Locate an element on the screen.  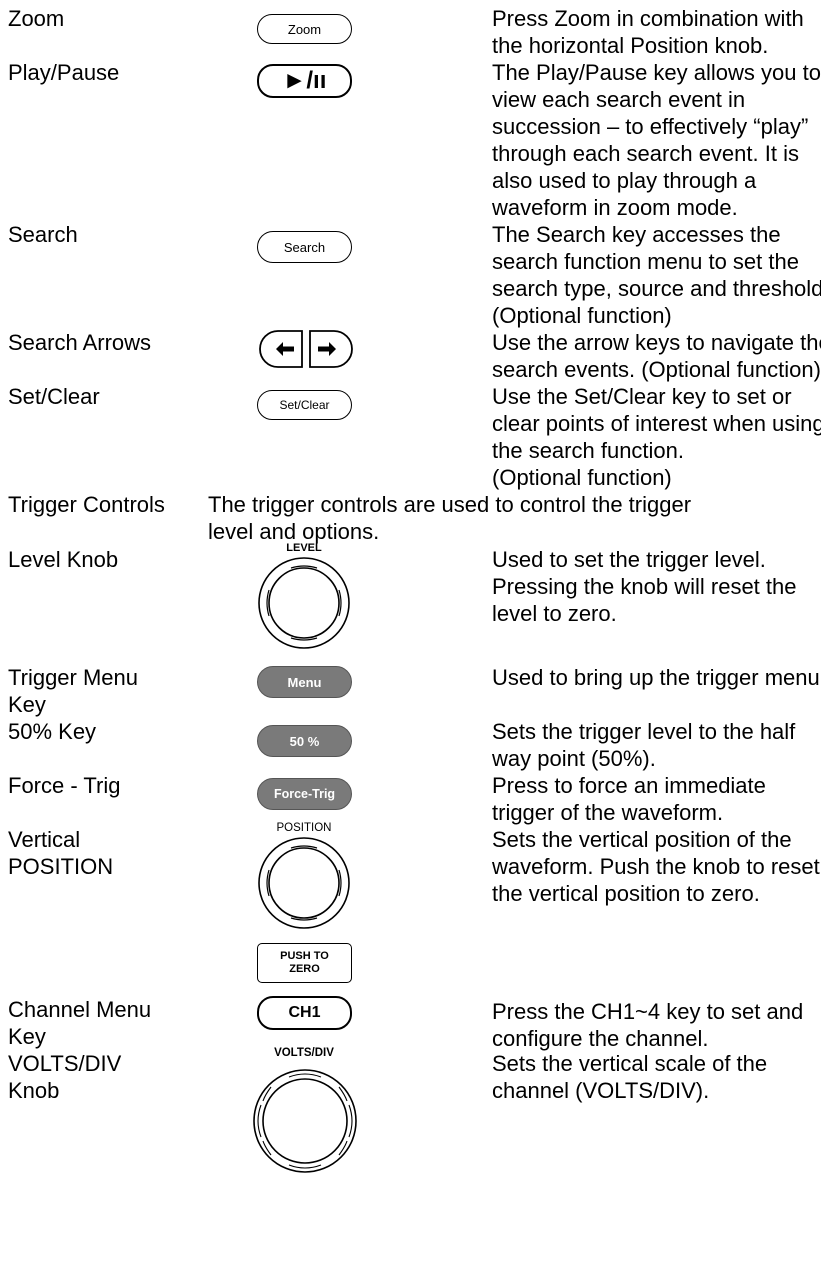
vertical-position-knob is located at coordinates (304, 883).